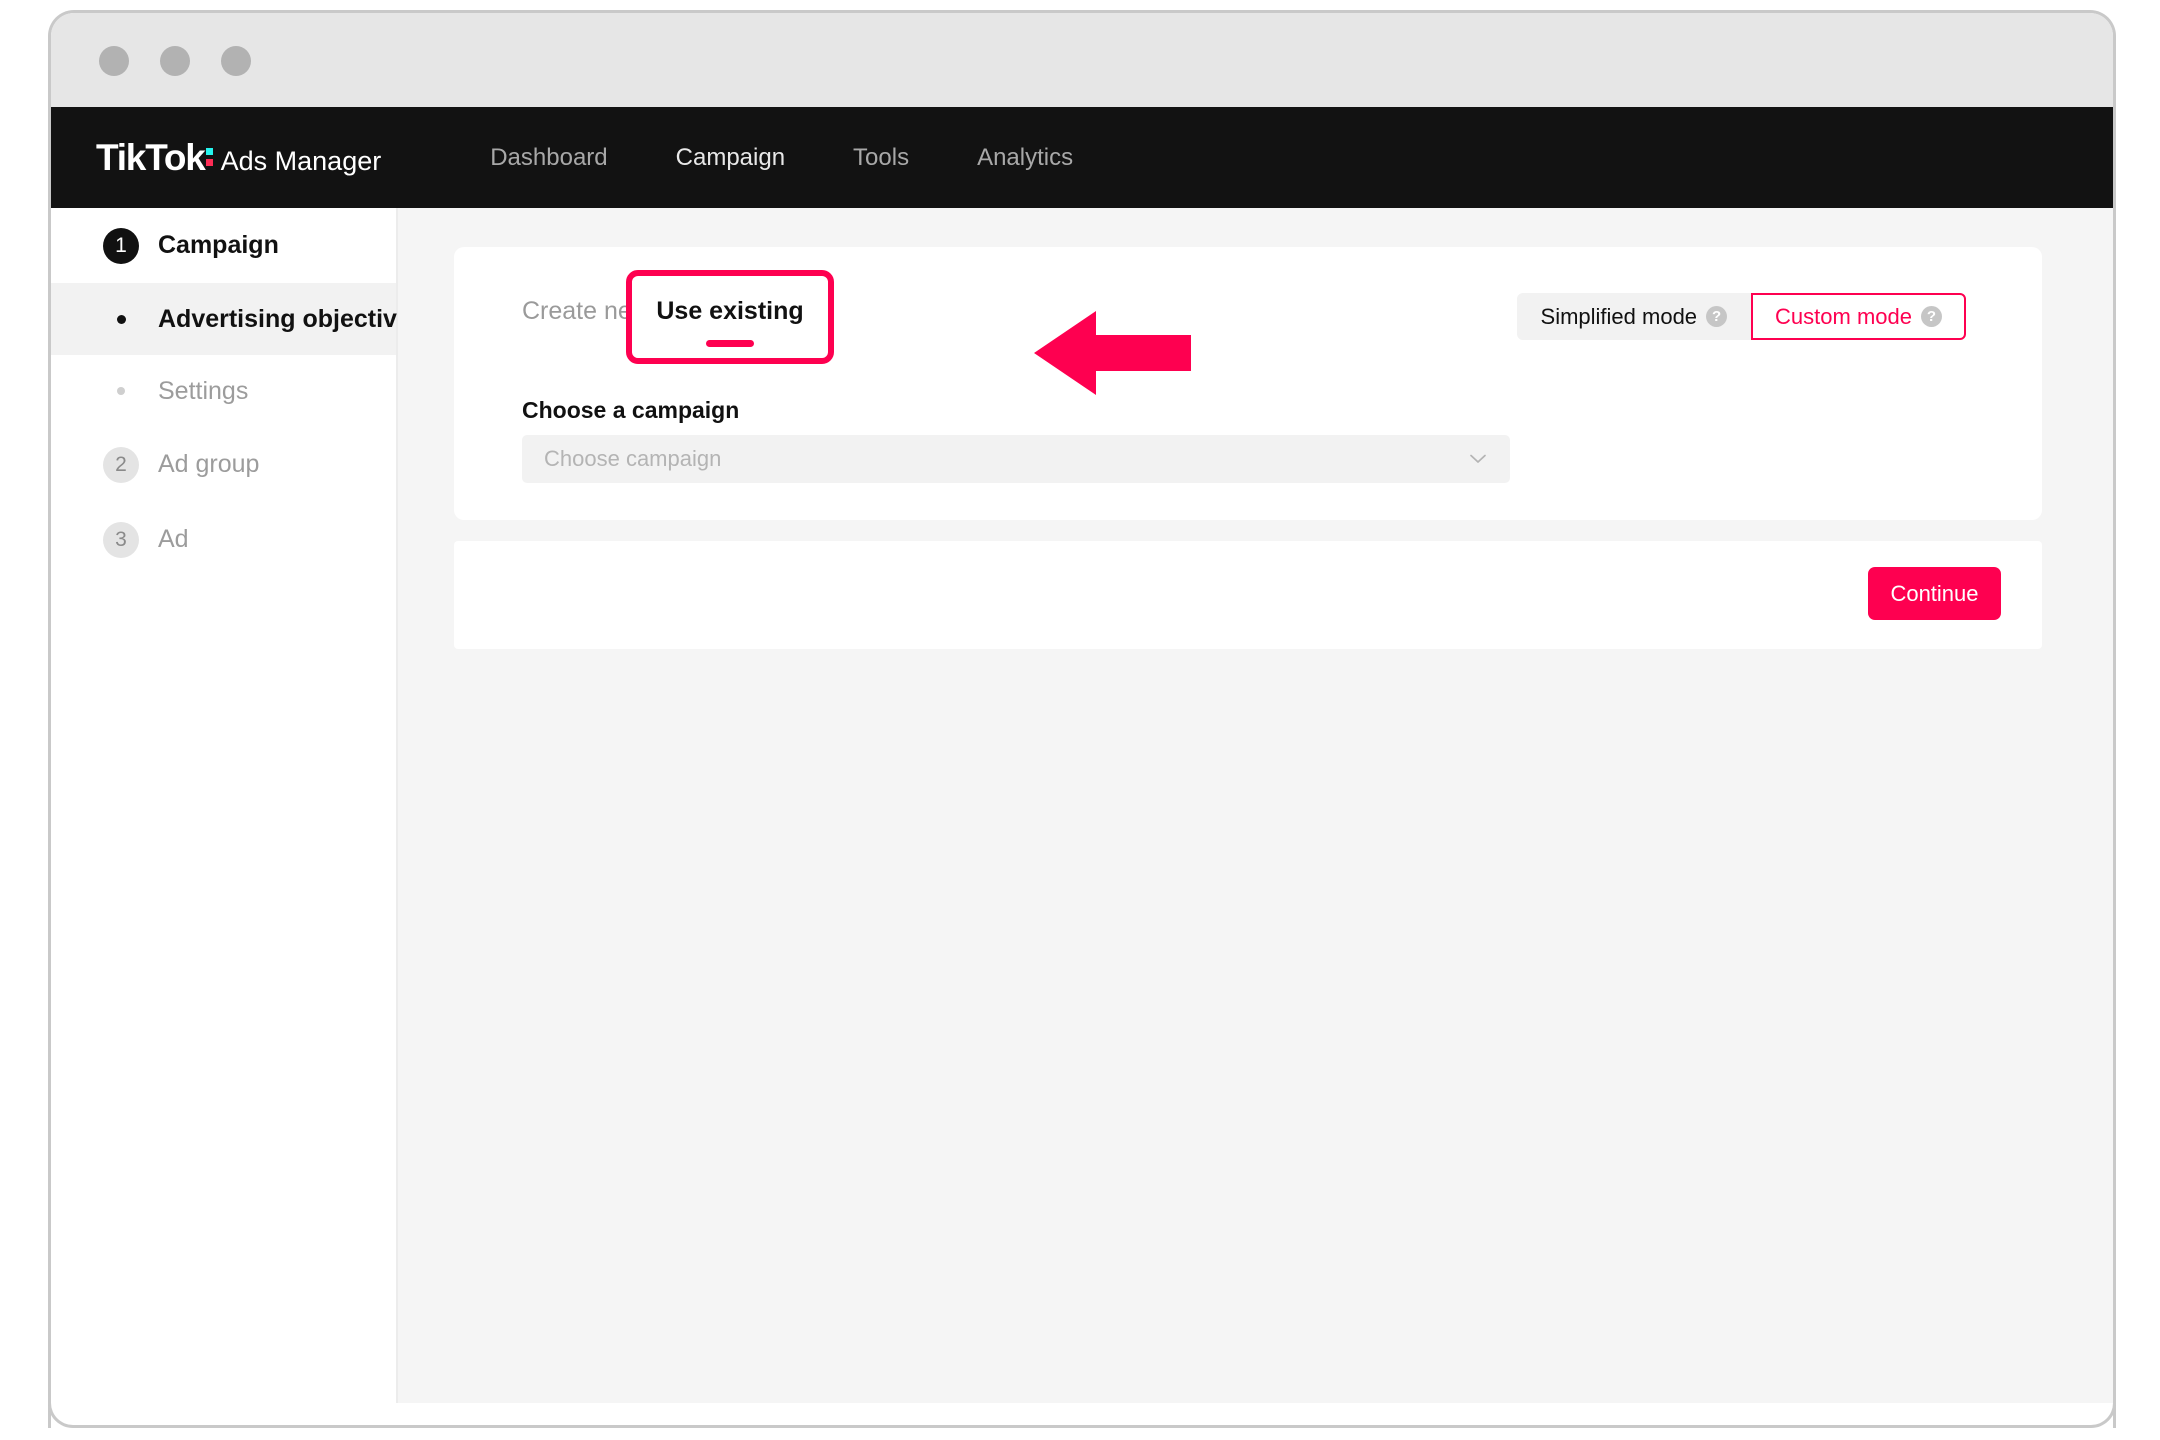  Describe the element at coordinates (284, 318) in the screenshot. I see `sidebar-item-label-advertising-objective: Advertising objective` at that location.